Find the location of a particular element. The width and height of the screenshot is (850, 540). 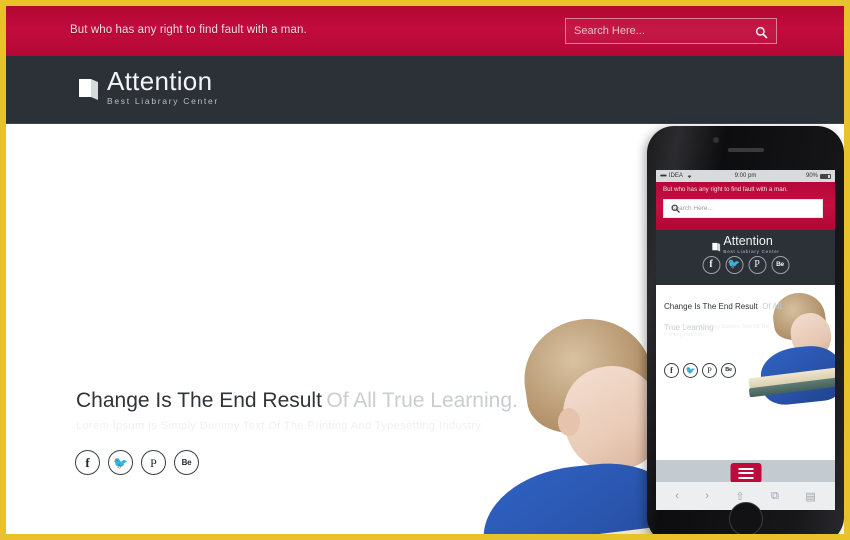

home-button is located at coordinates (745, 518).